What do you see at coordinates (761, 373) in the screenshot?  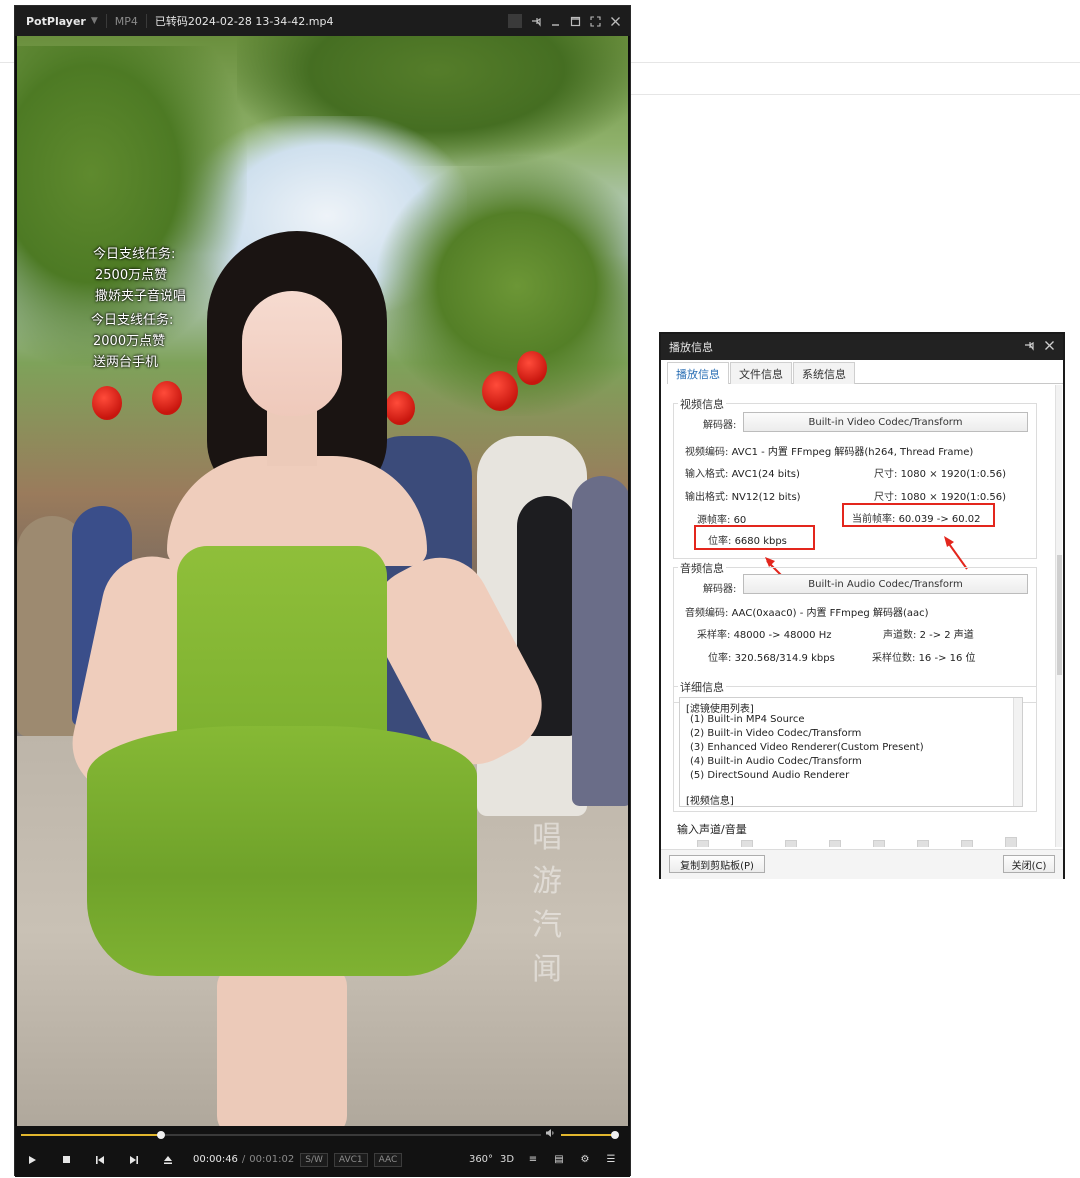 I see `tab-file-info: 文件信息` at bounding box center [761, 373].